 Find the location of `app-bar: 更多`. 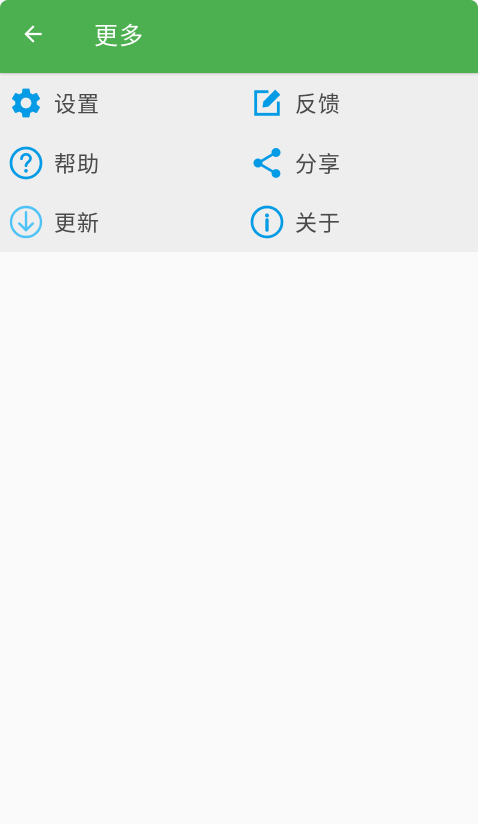

app-bar: 更多 is located at coordinates (239, 36).